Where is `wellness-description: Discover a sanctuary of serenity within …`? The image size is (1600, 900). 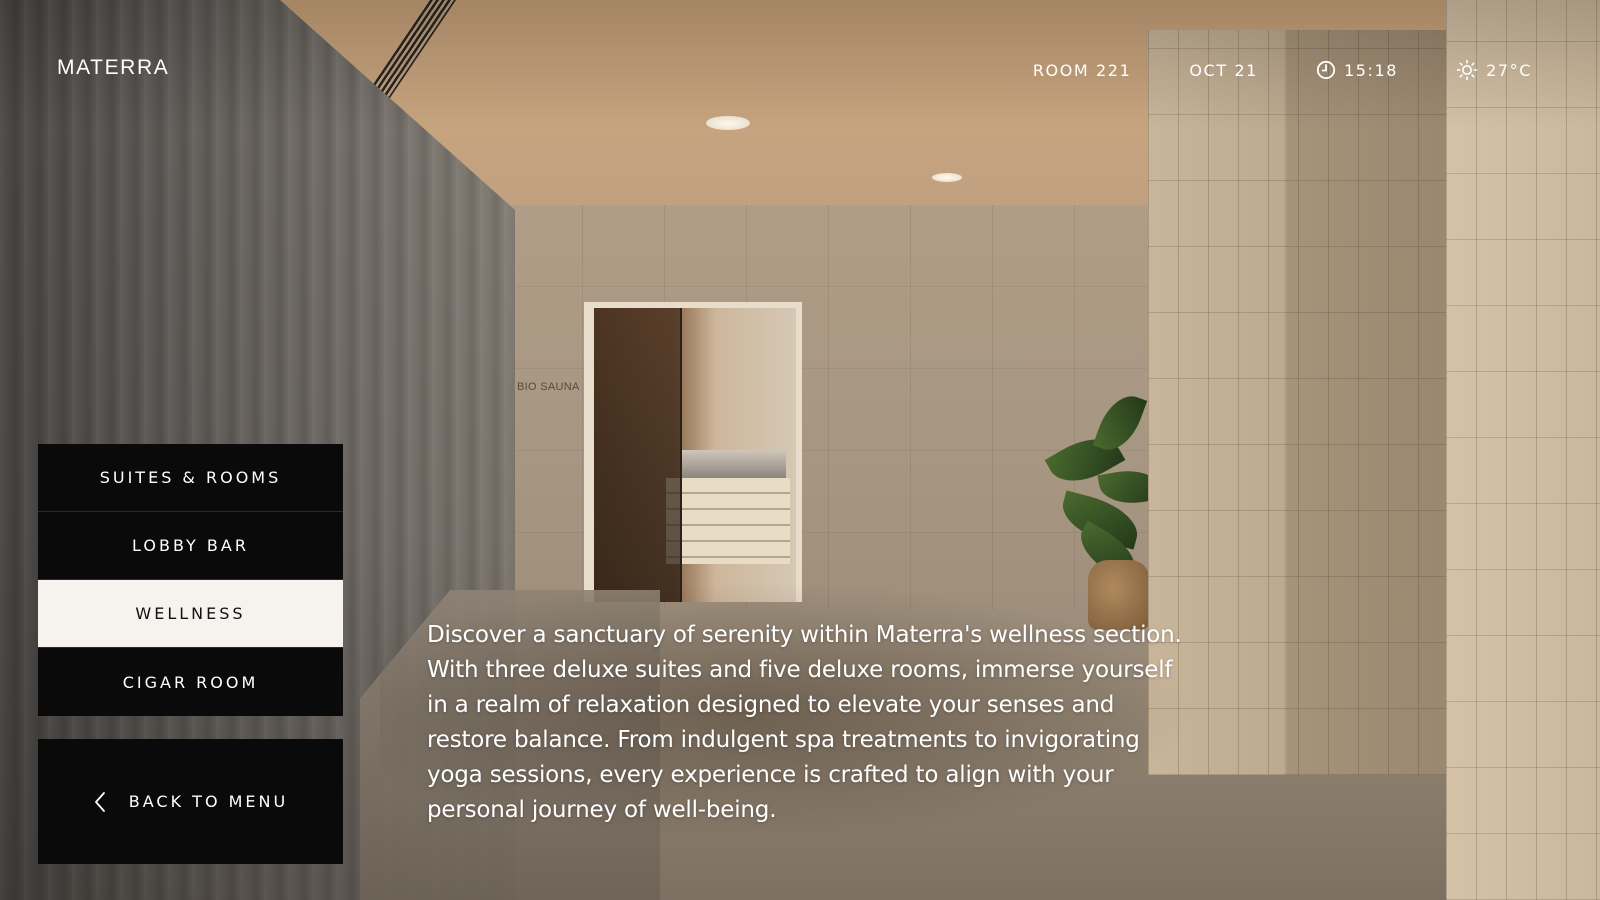 wellness-description: Discover a sanctuary of serenity within … is located at coordinates (804, 722).